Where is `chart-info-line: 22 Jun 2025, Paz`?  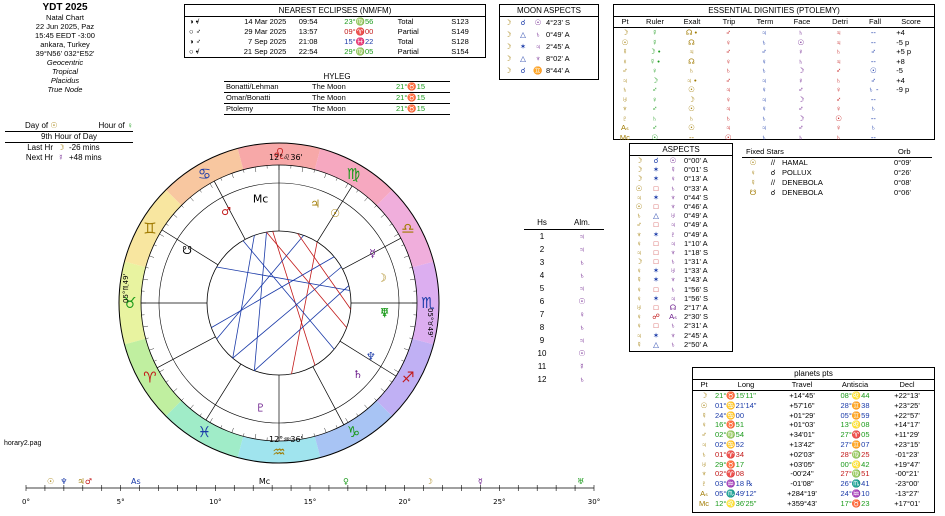 chart-info-line: 22 Jun 2025, Paz is located at coordinates (65, 26).